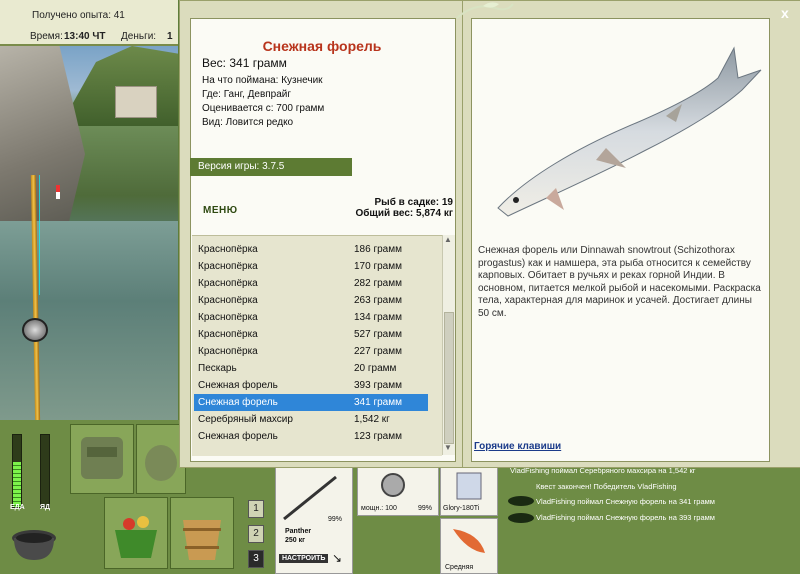 The width and height of the screenshot is (800, 574). I want to click on basket-slot, so click(136, 533).